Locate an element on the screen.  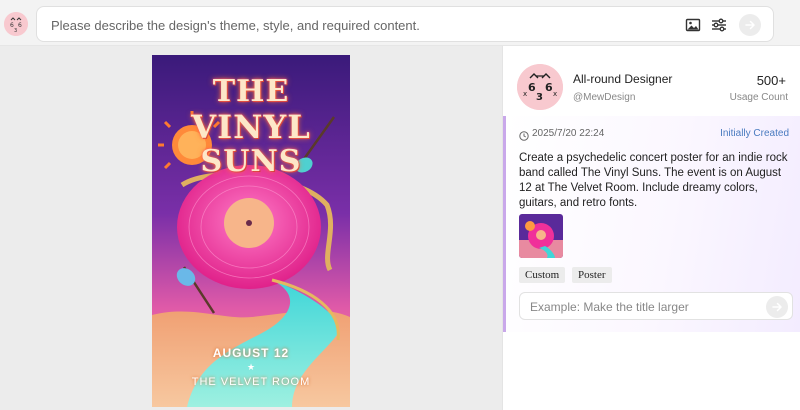
tag-chip-poster: Poster is located at coordinates (592, 275).